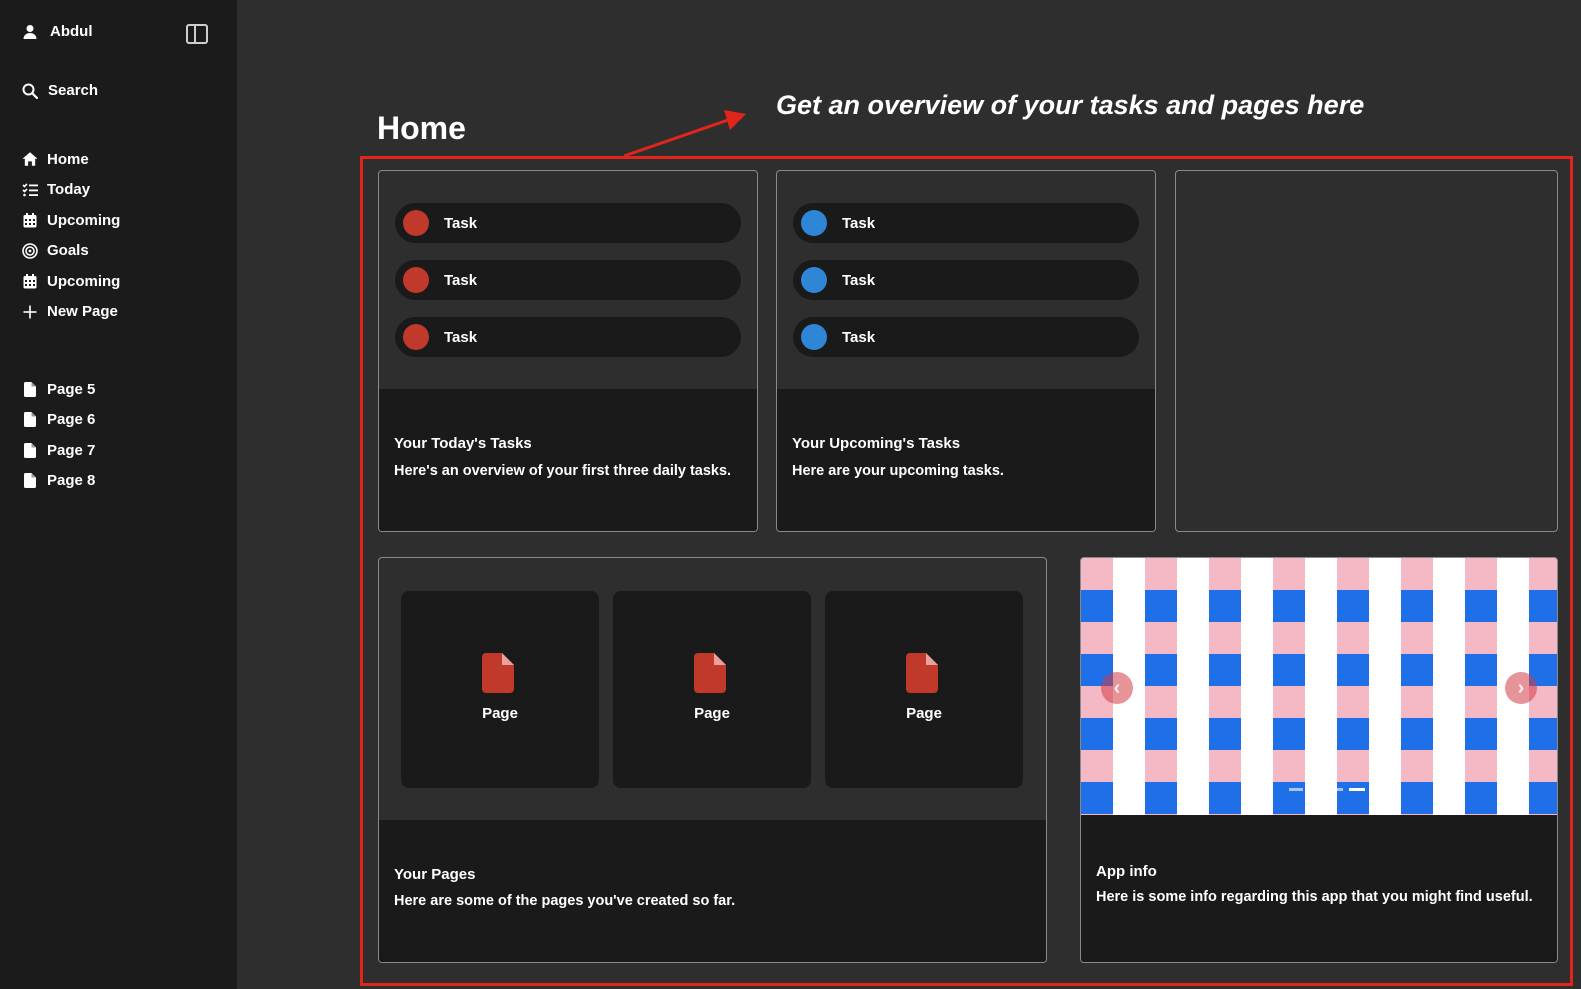 The height and width of the screenshot is (989, 1581). I want to click on carousel-next-icon: ›, so click(1521, 688).